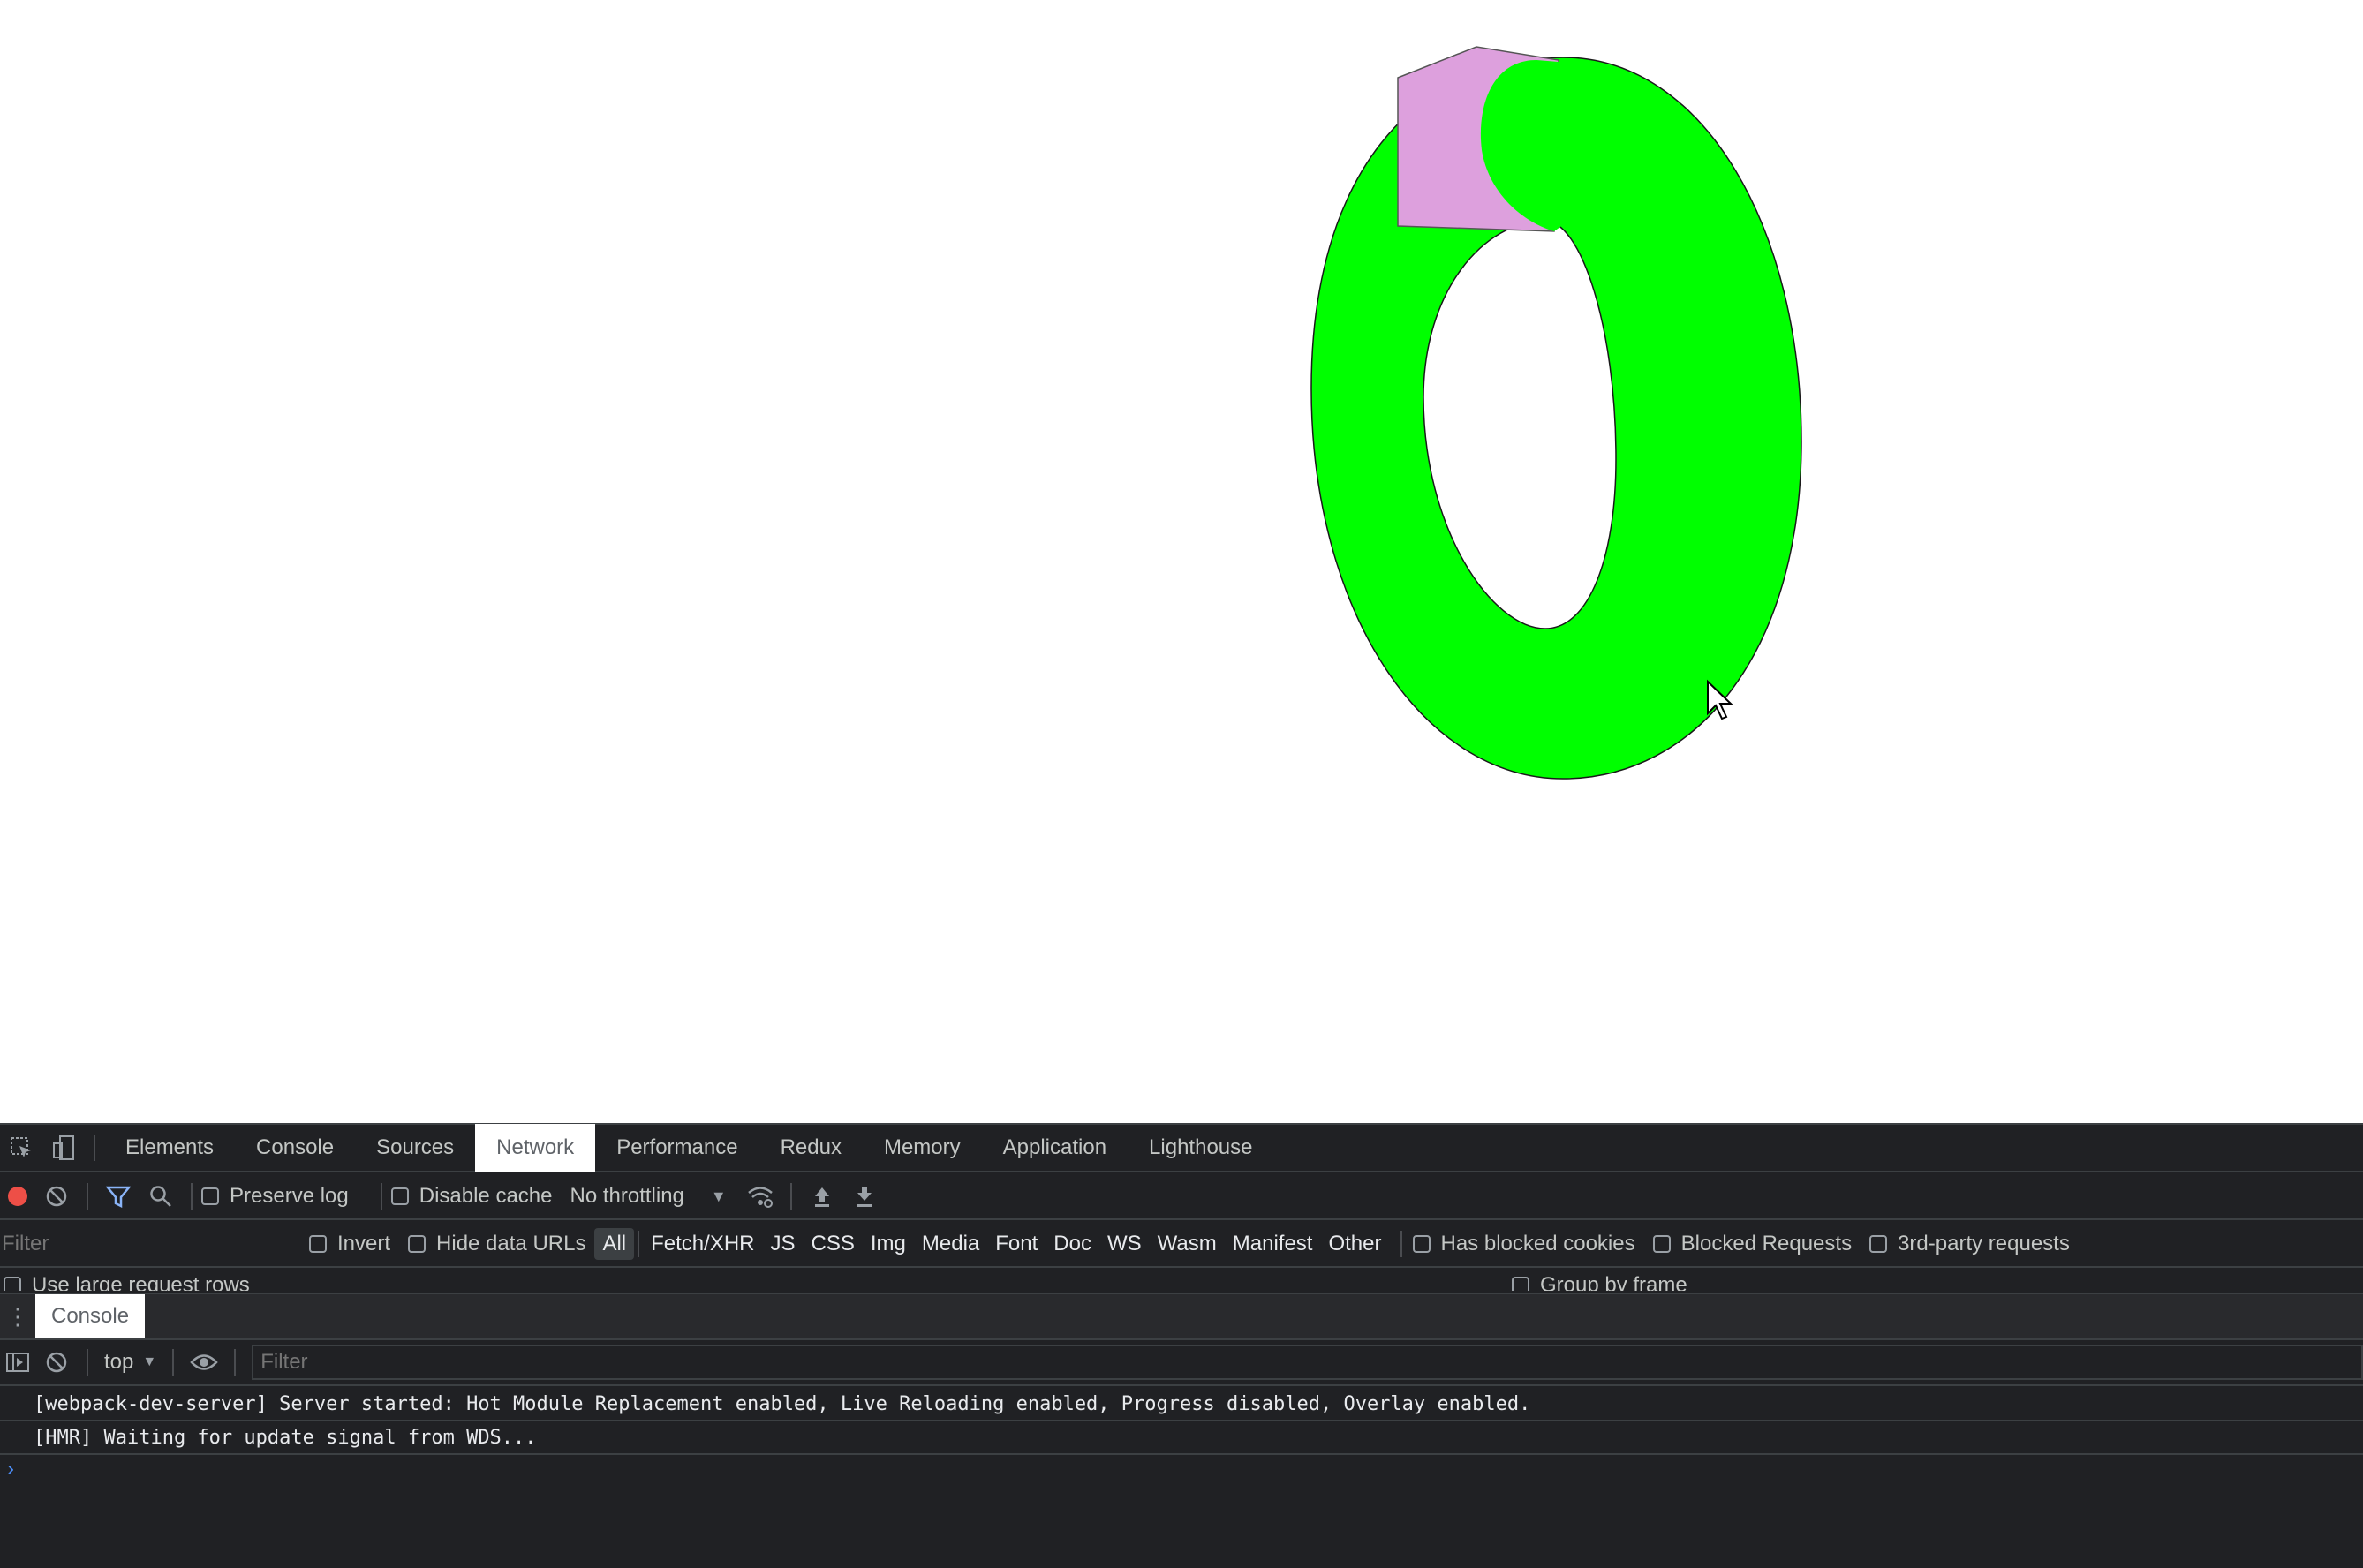 Image resolution: width=2363 pixels, height=1568 pixels. I want to click on group-by-frame-checkbox: Group by frame, so click(1599, 1282).